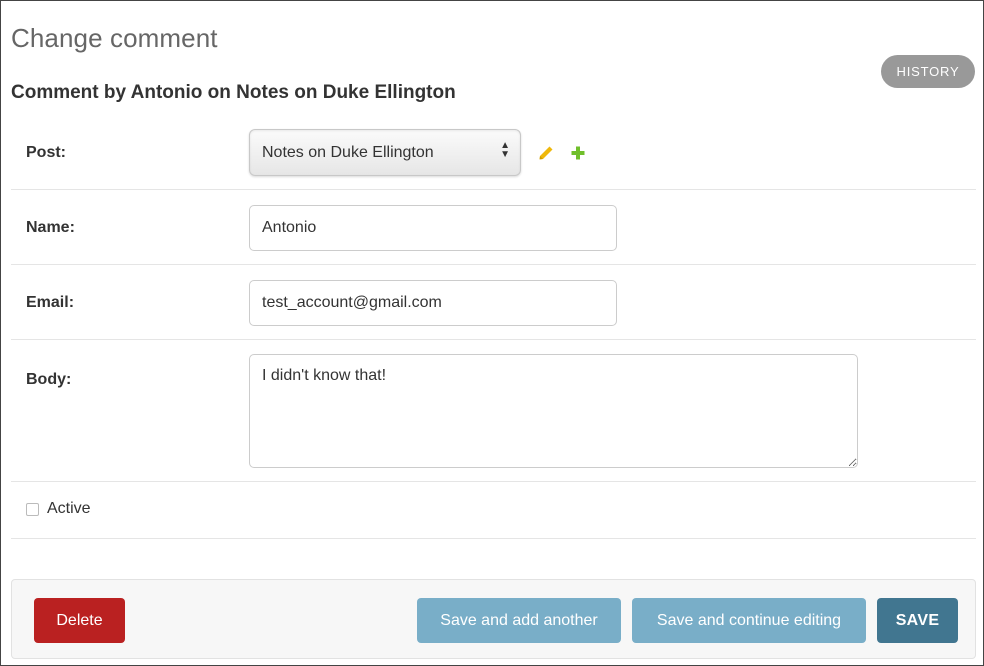 Image resolution: width=984 pixels, height=666 pixels. Describe the element at coordinates (546, 153) in the screenshot. I see `pencil-icon` at that location.